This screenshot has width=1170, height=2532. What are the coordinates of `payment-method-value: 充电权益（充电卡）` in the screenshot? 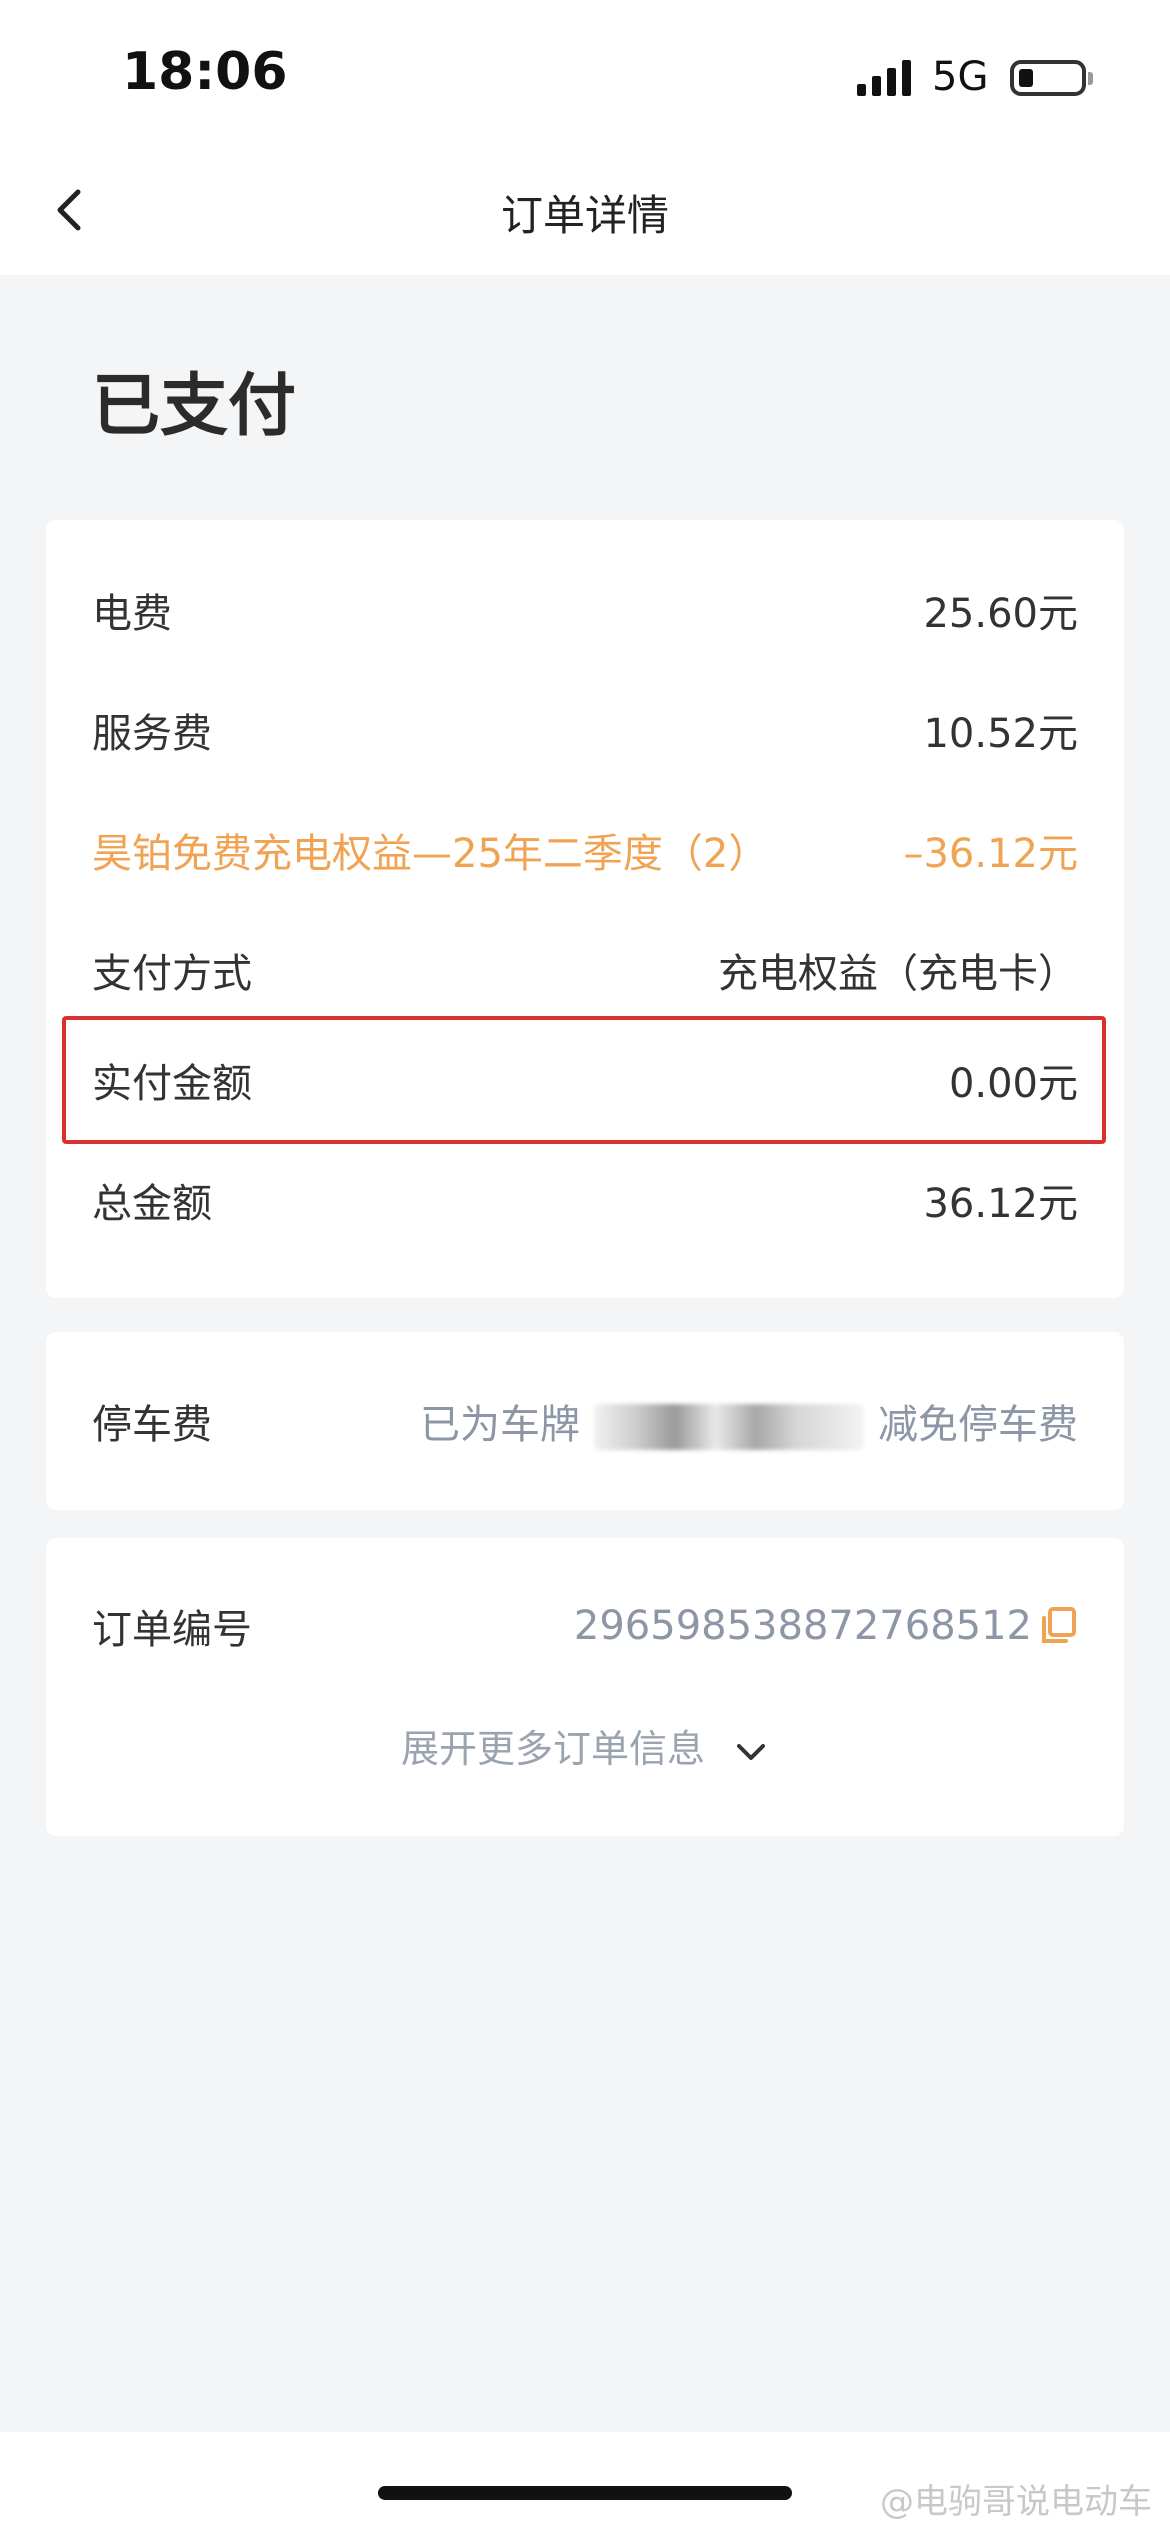 It's located at (898, 974).